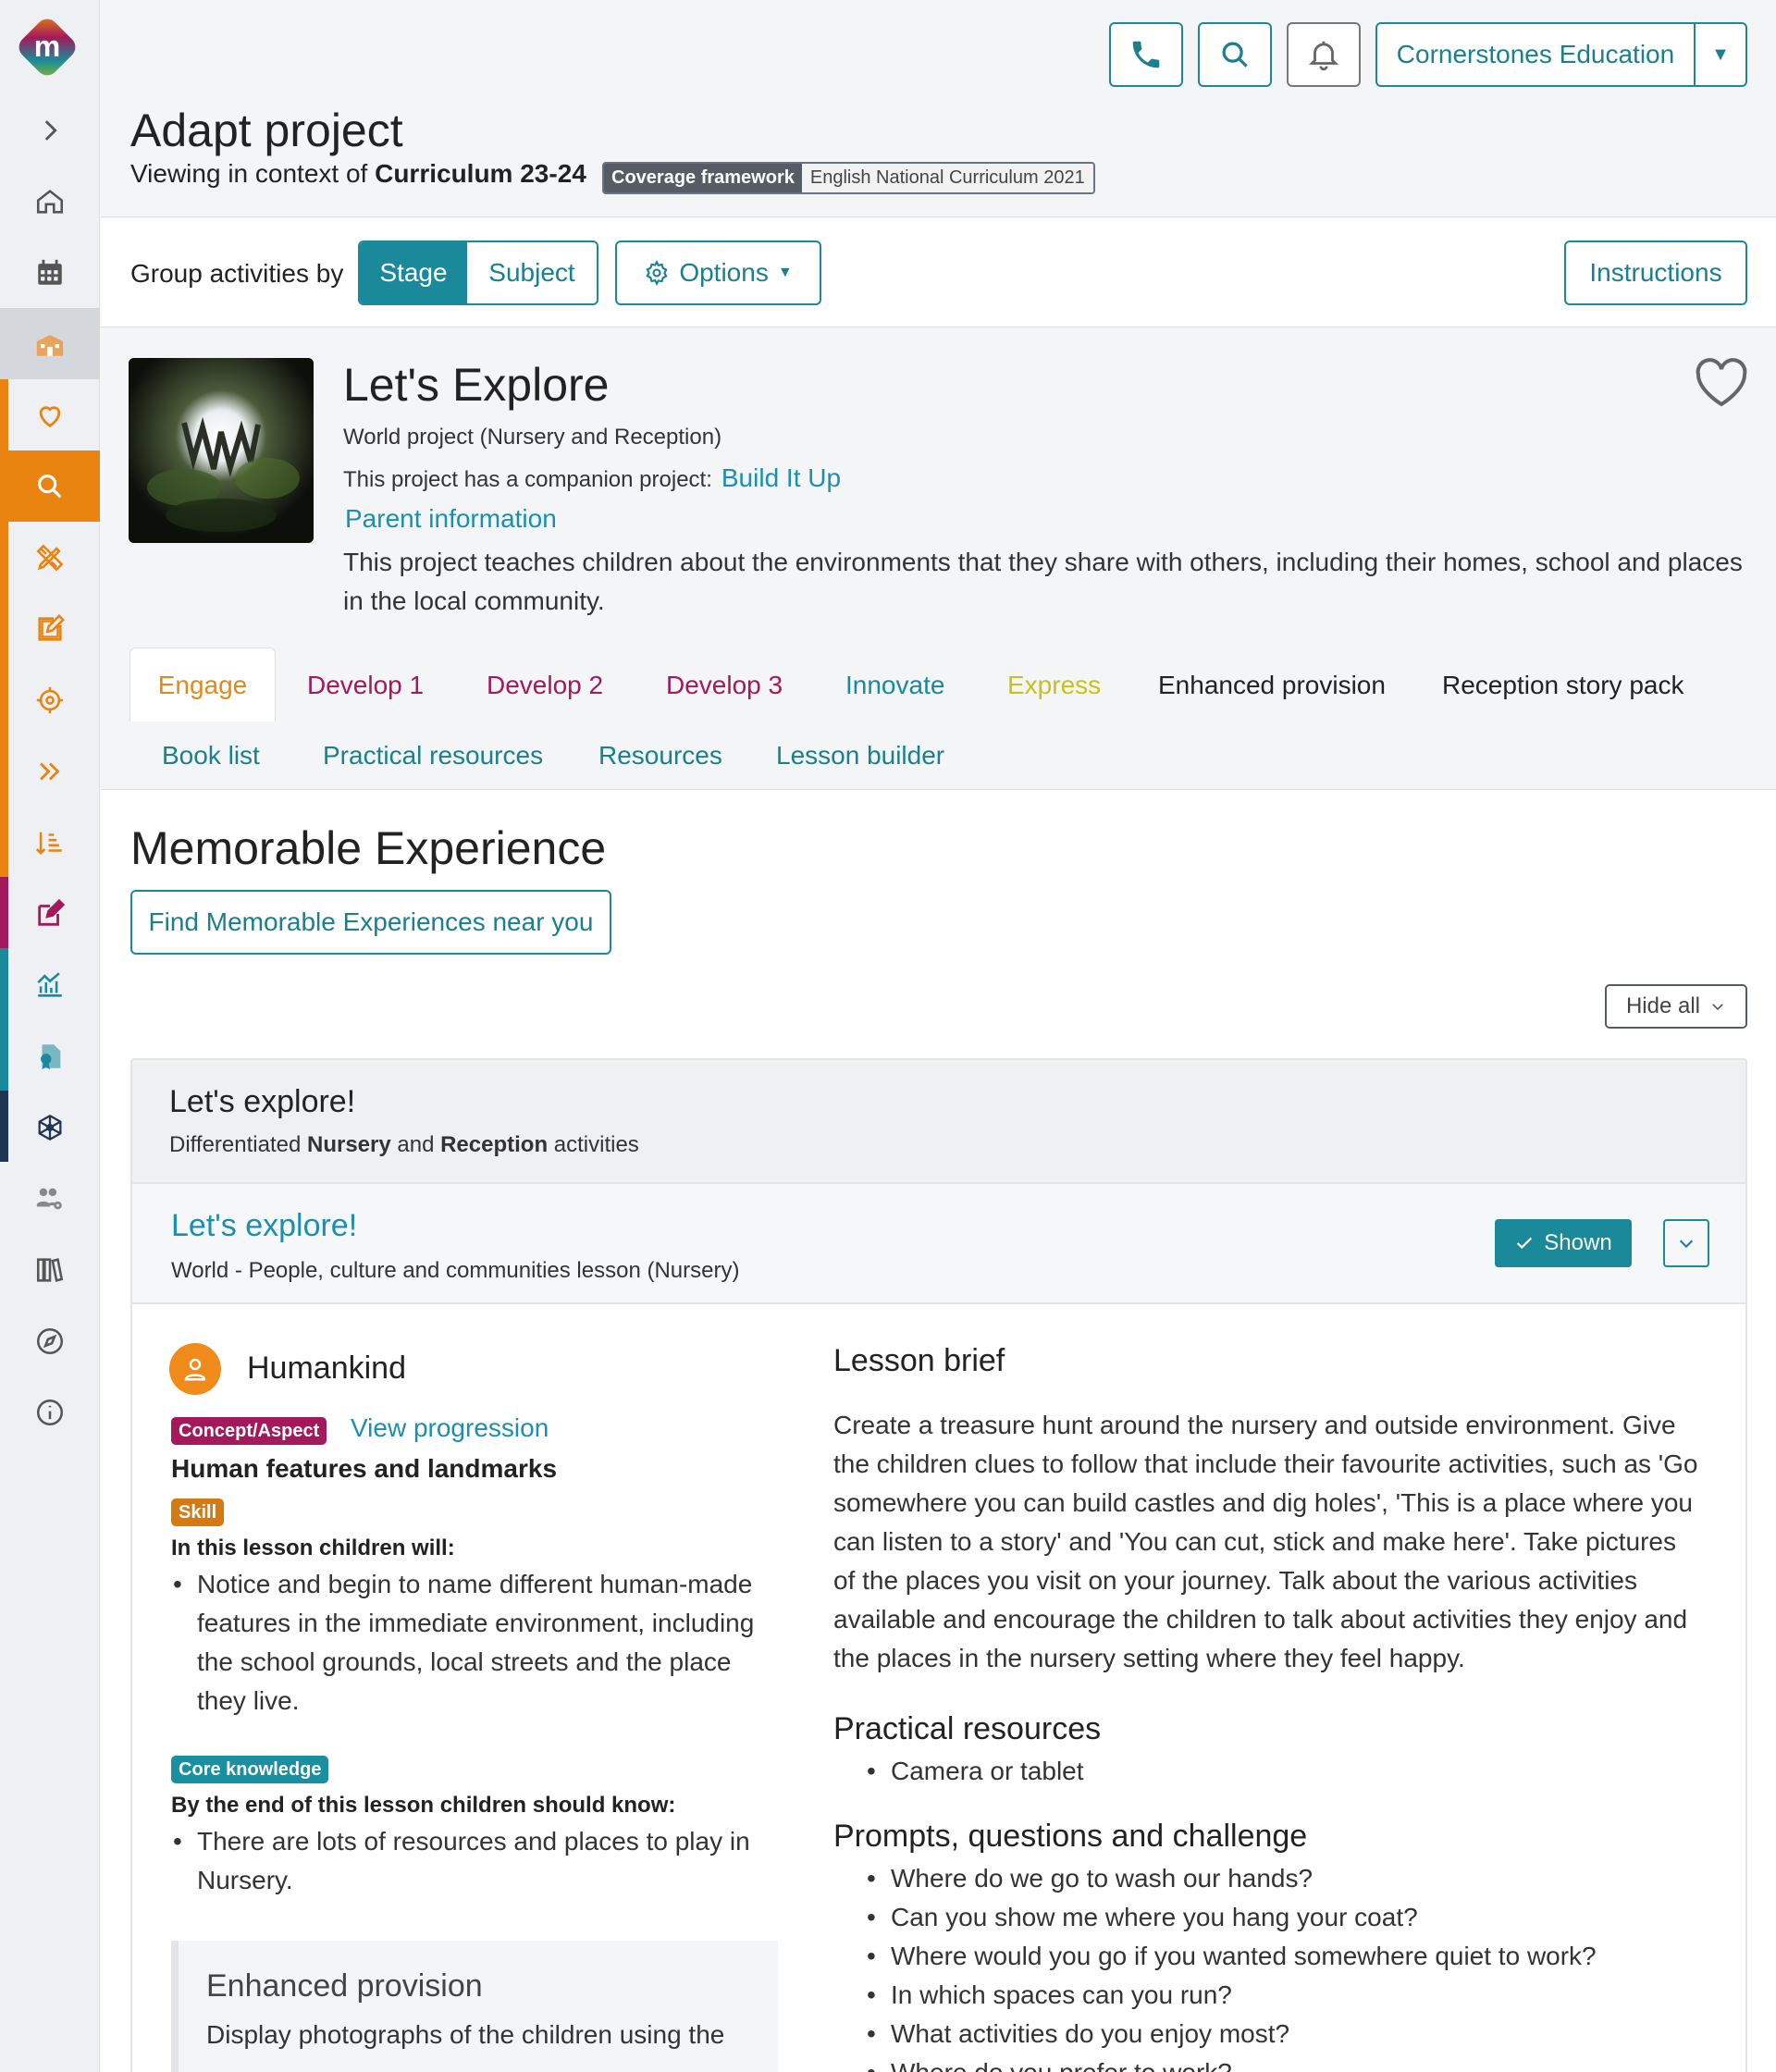 The width and height of the screenshot is (1776, 2072). What do you see at coordinates (267, 131) in the screenshot?
I see `page-title: Adapt project` at bounding box center [267, 131].